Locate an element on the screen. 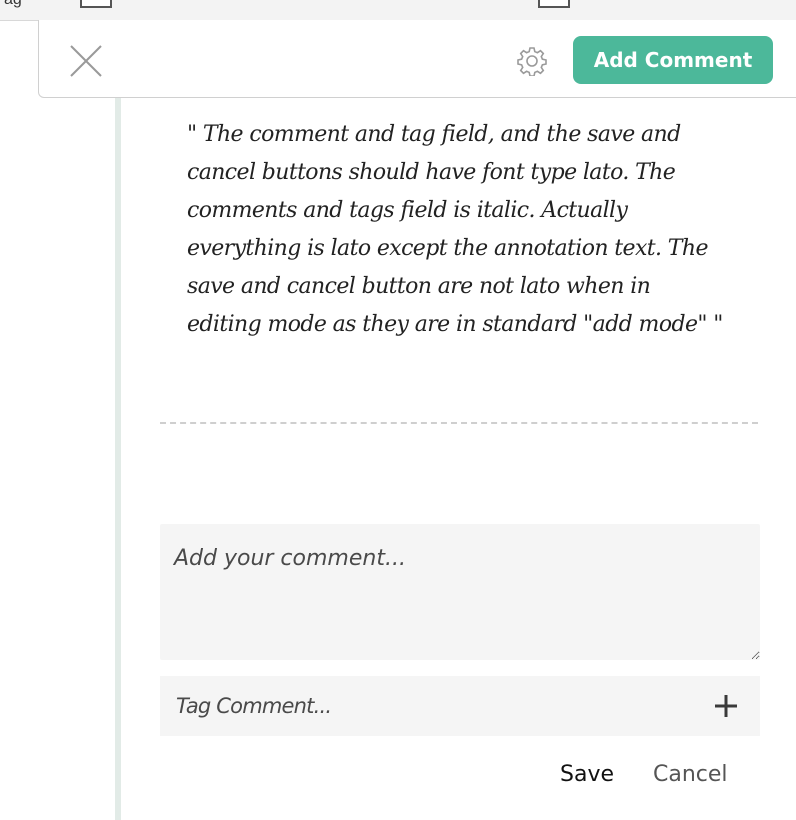 The height and width of the screenshot is (820, 796). close-icon is located at coordinates (86, 61).